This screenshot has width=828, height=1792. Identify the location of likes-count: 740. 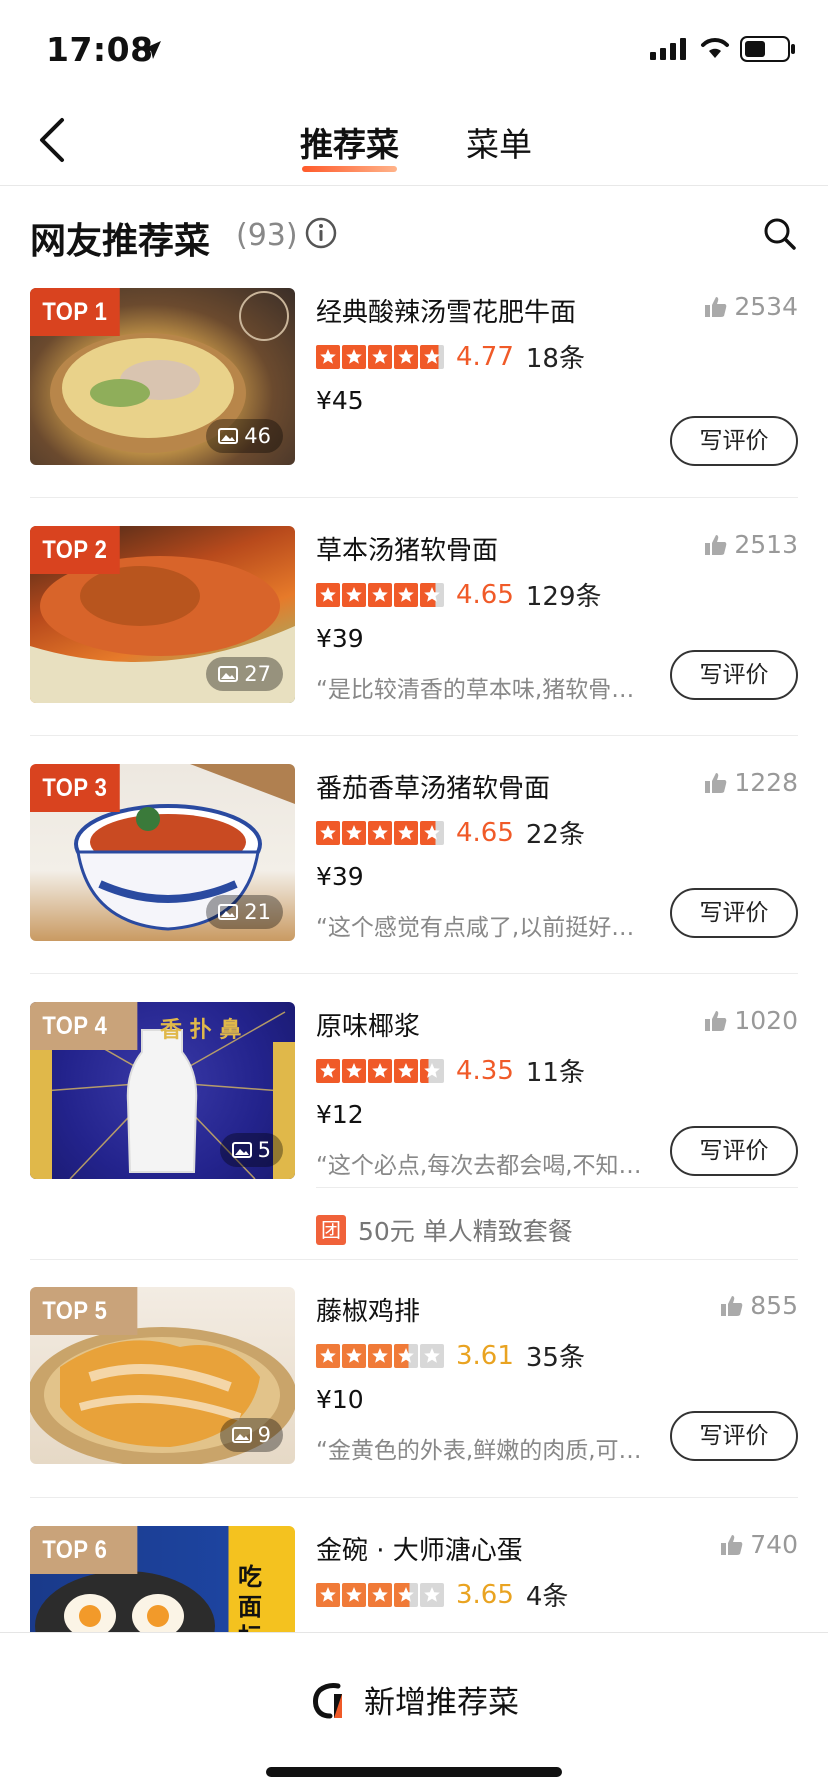
(774, 1544).